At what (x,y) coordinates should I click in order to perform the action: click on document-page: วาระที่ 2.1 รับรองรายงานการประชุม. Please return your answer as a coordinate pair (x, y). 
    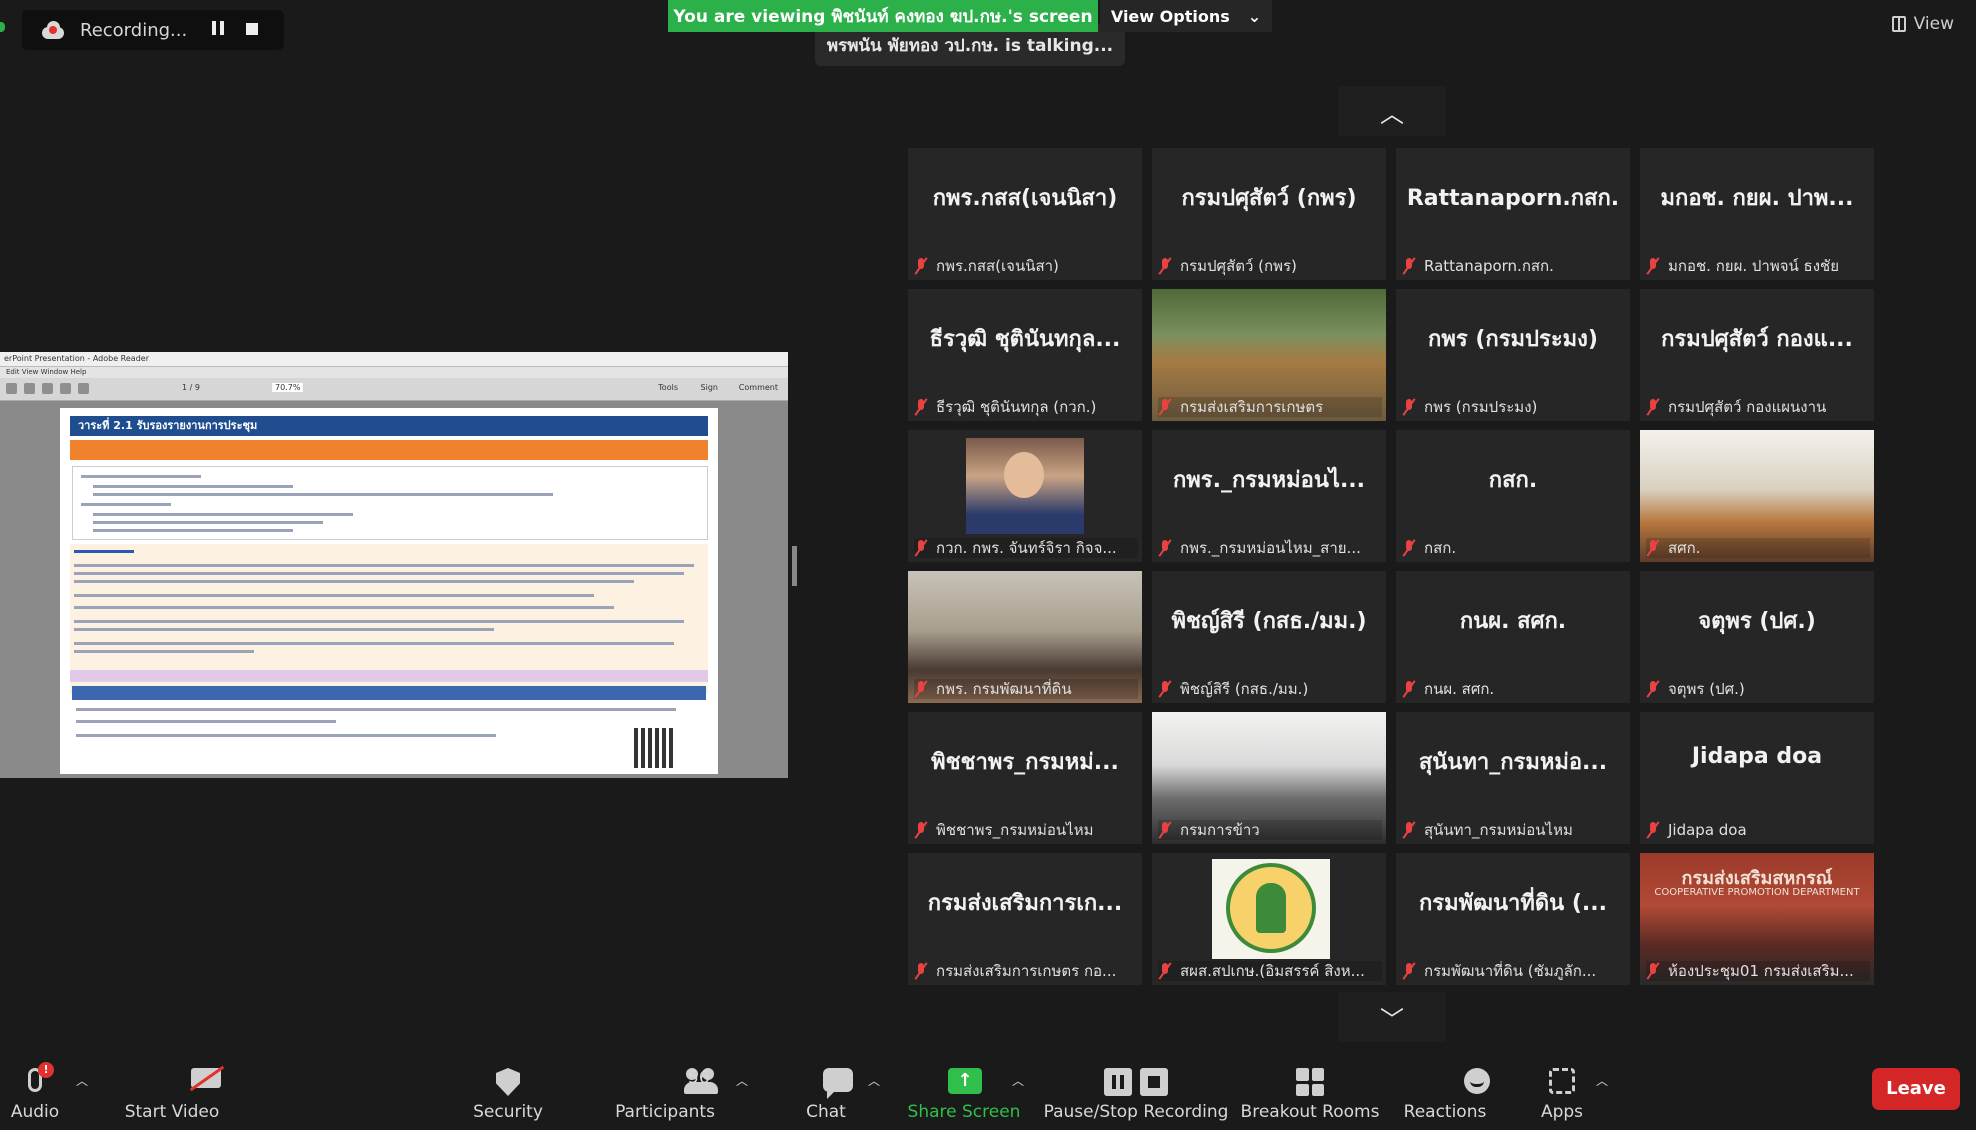
    Looking at the image, I should click on (389, 591).